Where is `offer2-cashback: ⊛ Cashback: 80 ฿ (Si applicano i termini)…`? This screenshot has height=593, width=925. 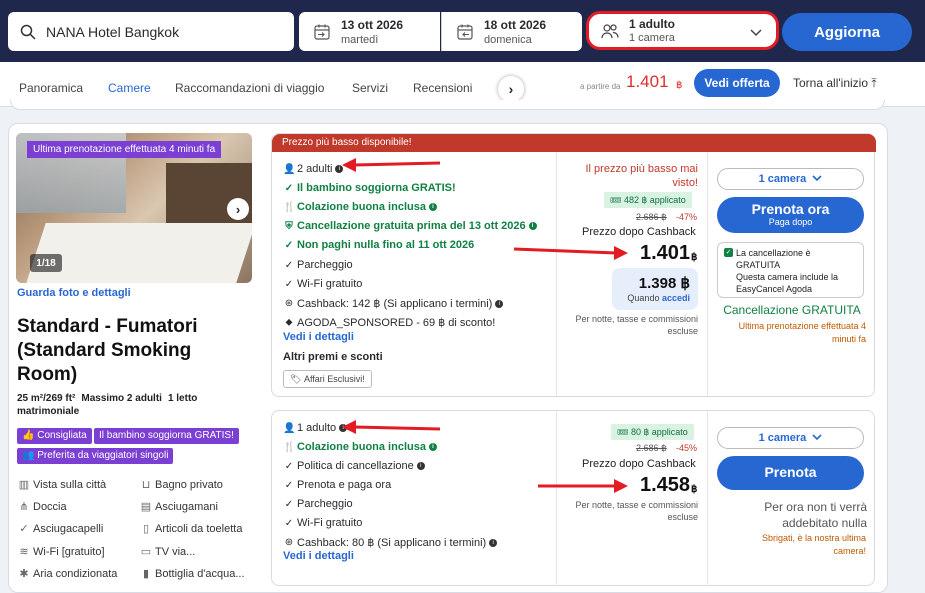 offer2-cashback: ⊛ Cashback: 80 ฿ (Si applicano i termini)… is located at coordinates (390, 542).